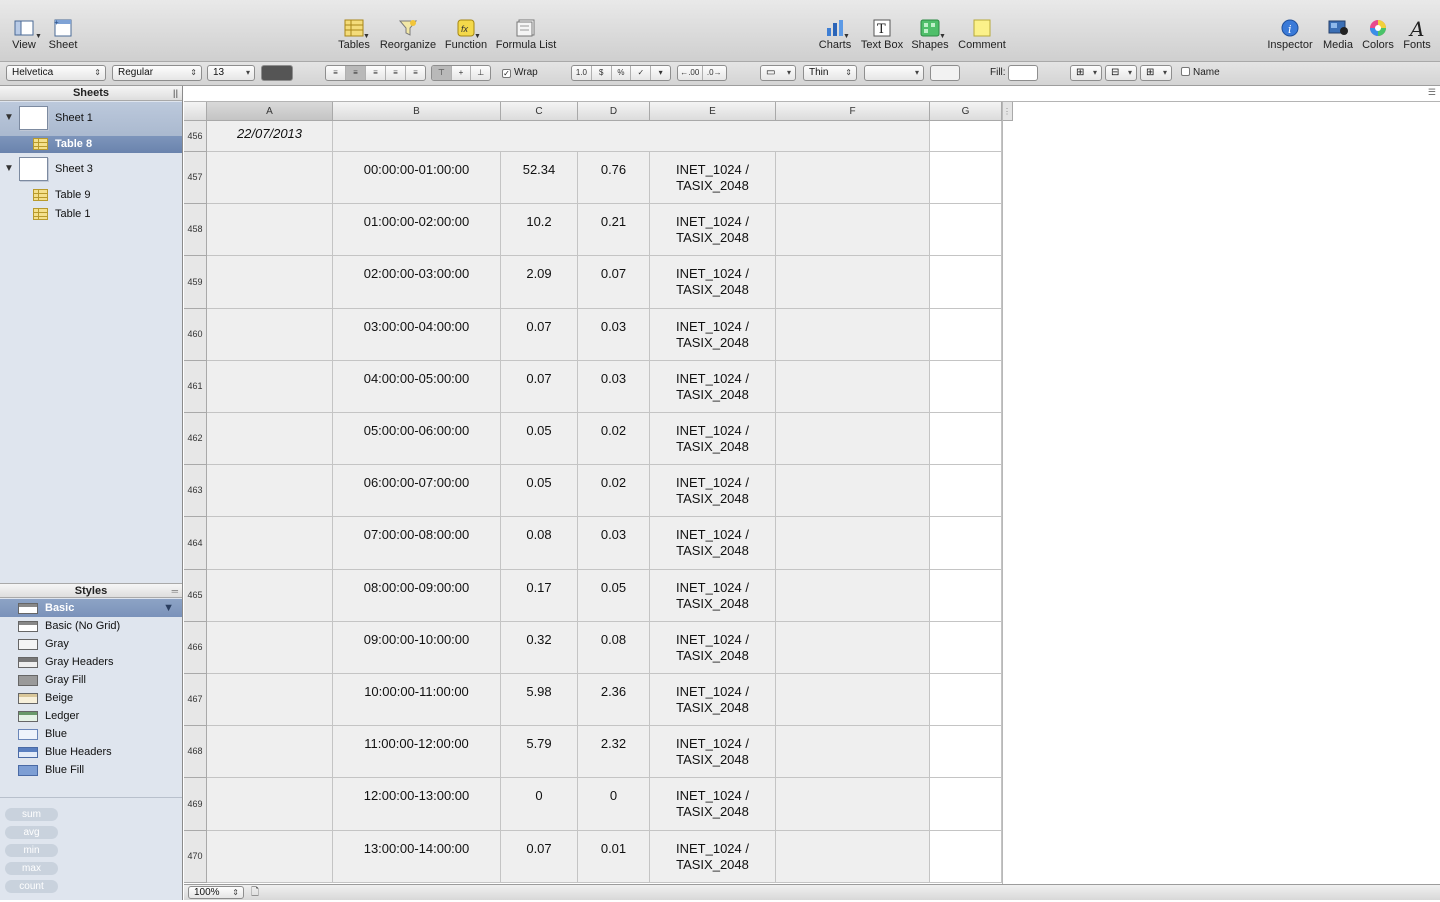 The width and height of the screenshot is (1440, 902). What do you see at coordinates (715, 73) in the screenshot?
I see `increase-decimal-button: .0→` at bounding box center [715, 73].